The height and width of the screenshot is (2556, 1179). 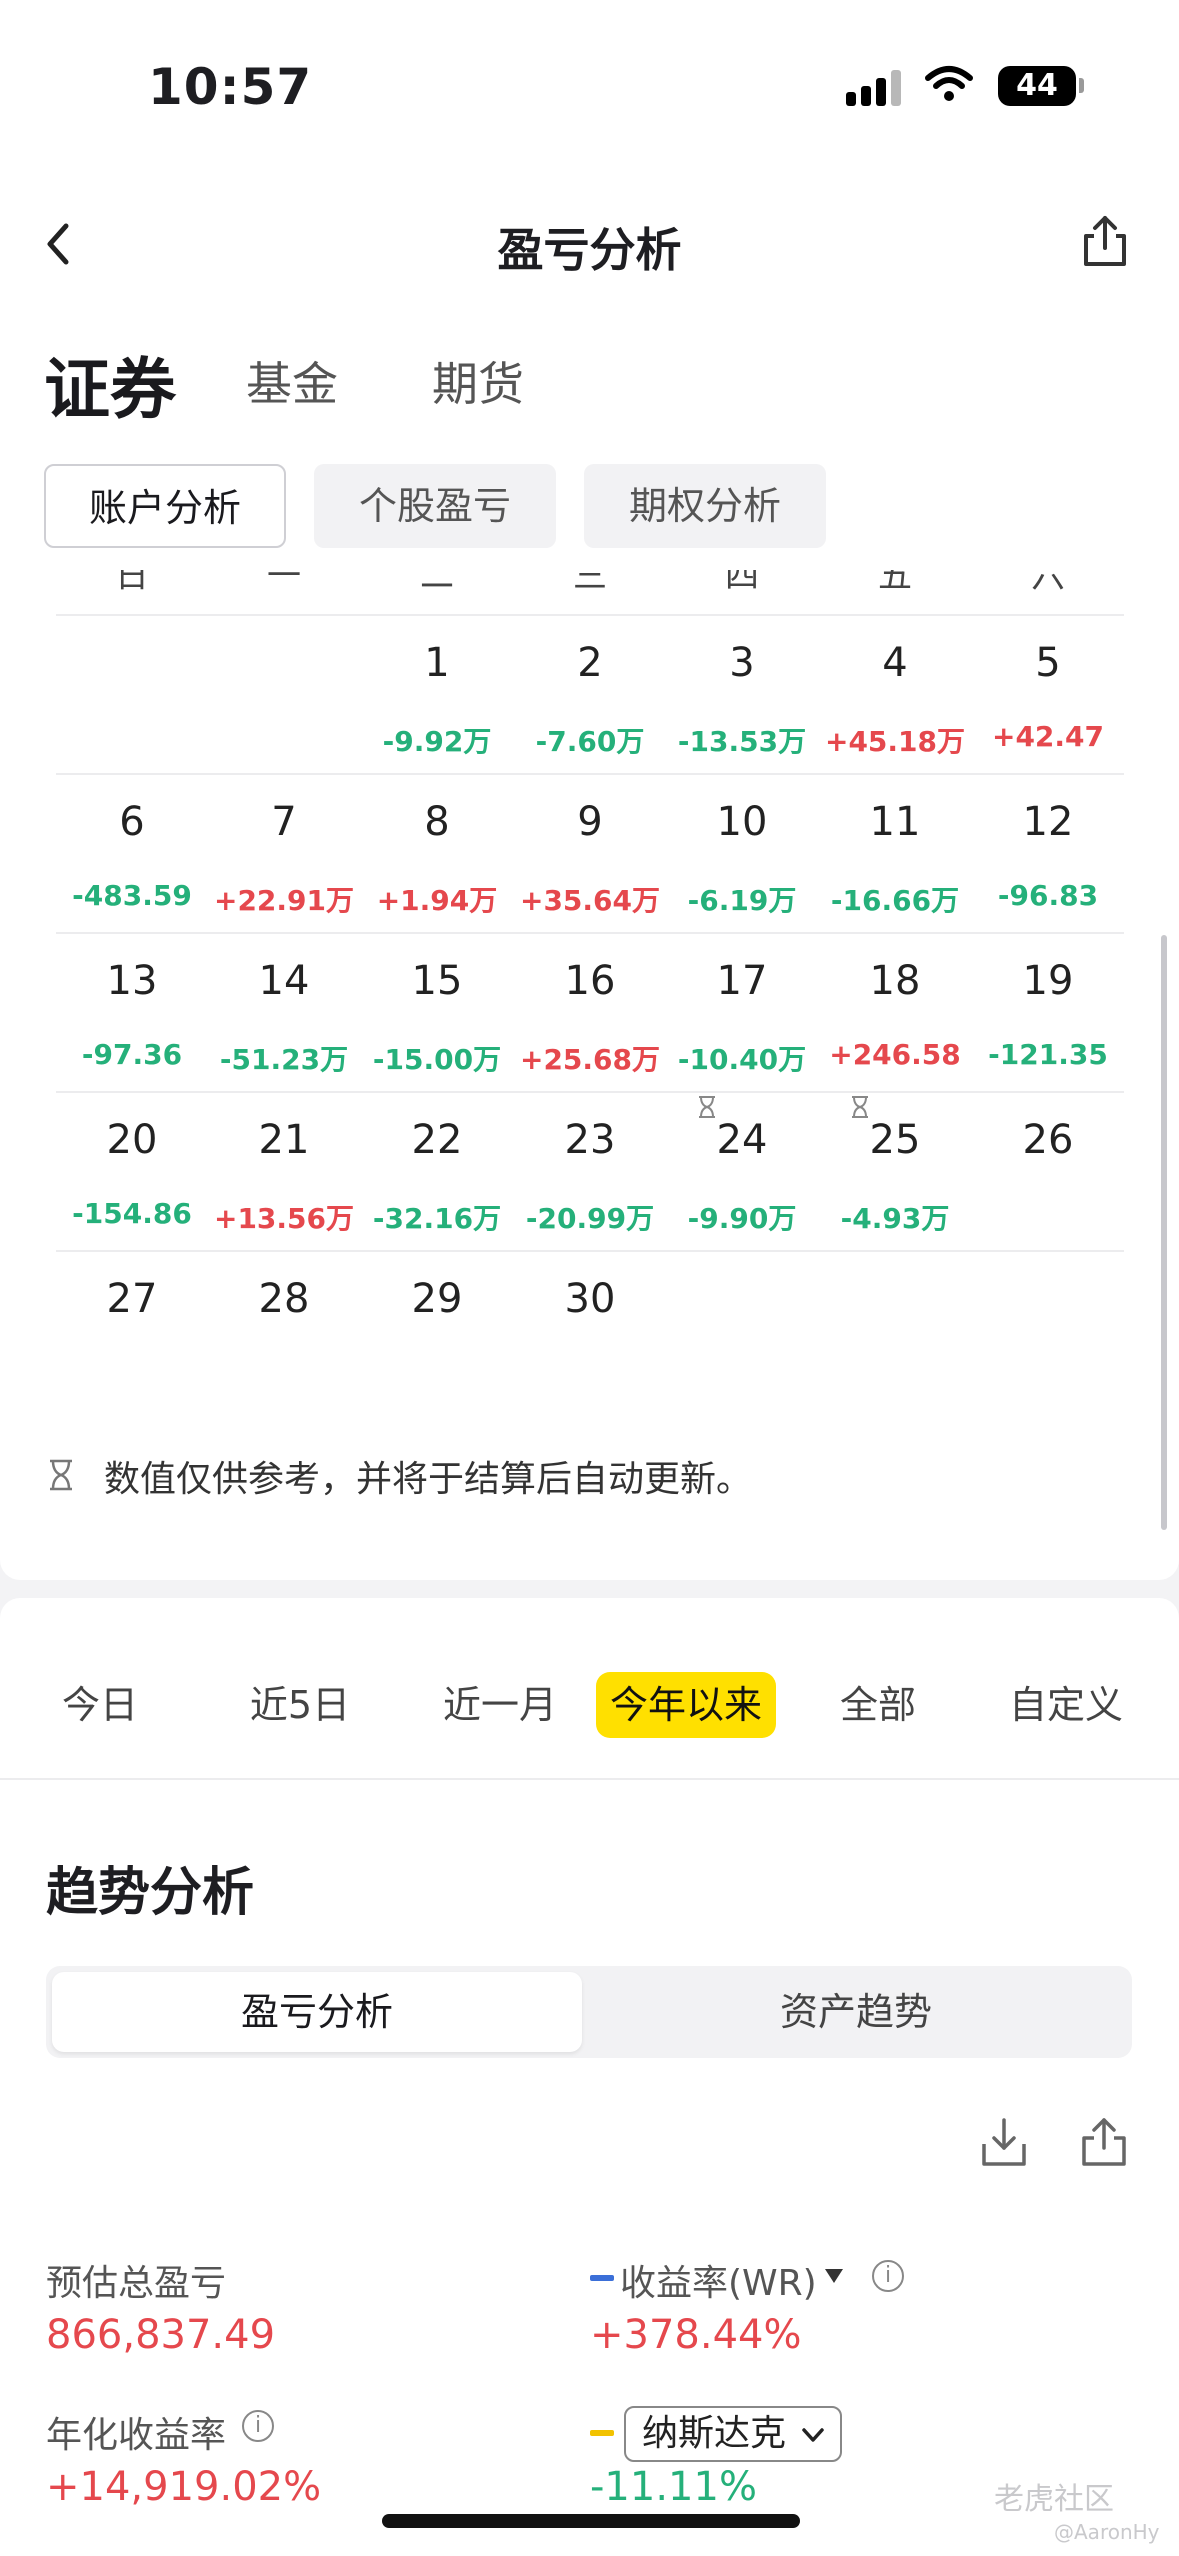 What do you see at coordinates (856, 2012) in the screenshot?
I see `segment-asset-trend: 资产趋势` at bounding box center [856, 2012].